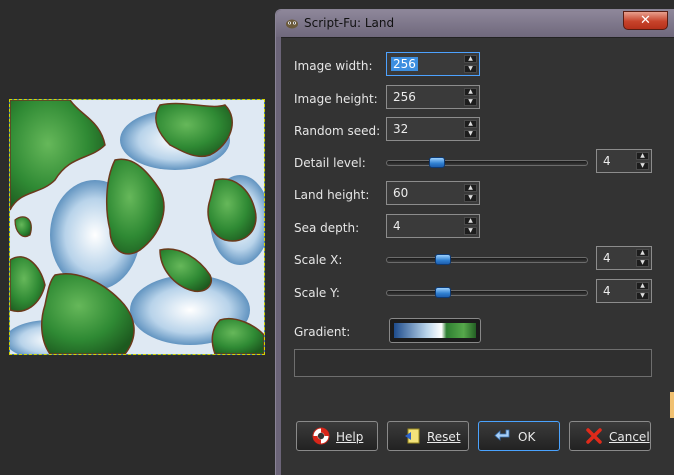  Describe the element at coordinates (607, 161) in the screenshot. I see `detail-level-value: 4` at that location.